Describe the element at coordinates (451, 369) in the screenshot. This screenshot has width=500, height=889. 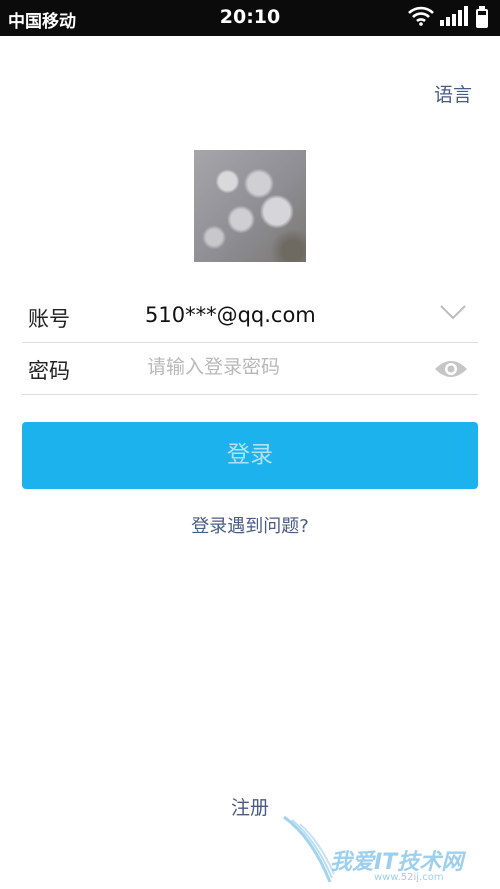
I see `eye-icon` at that location.